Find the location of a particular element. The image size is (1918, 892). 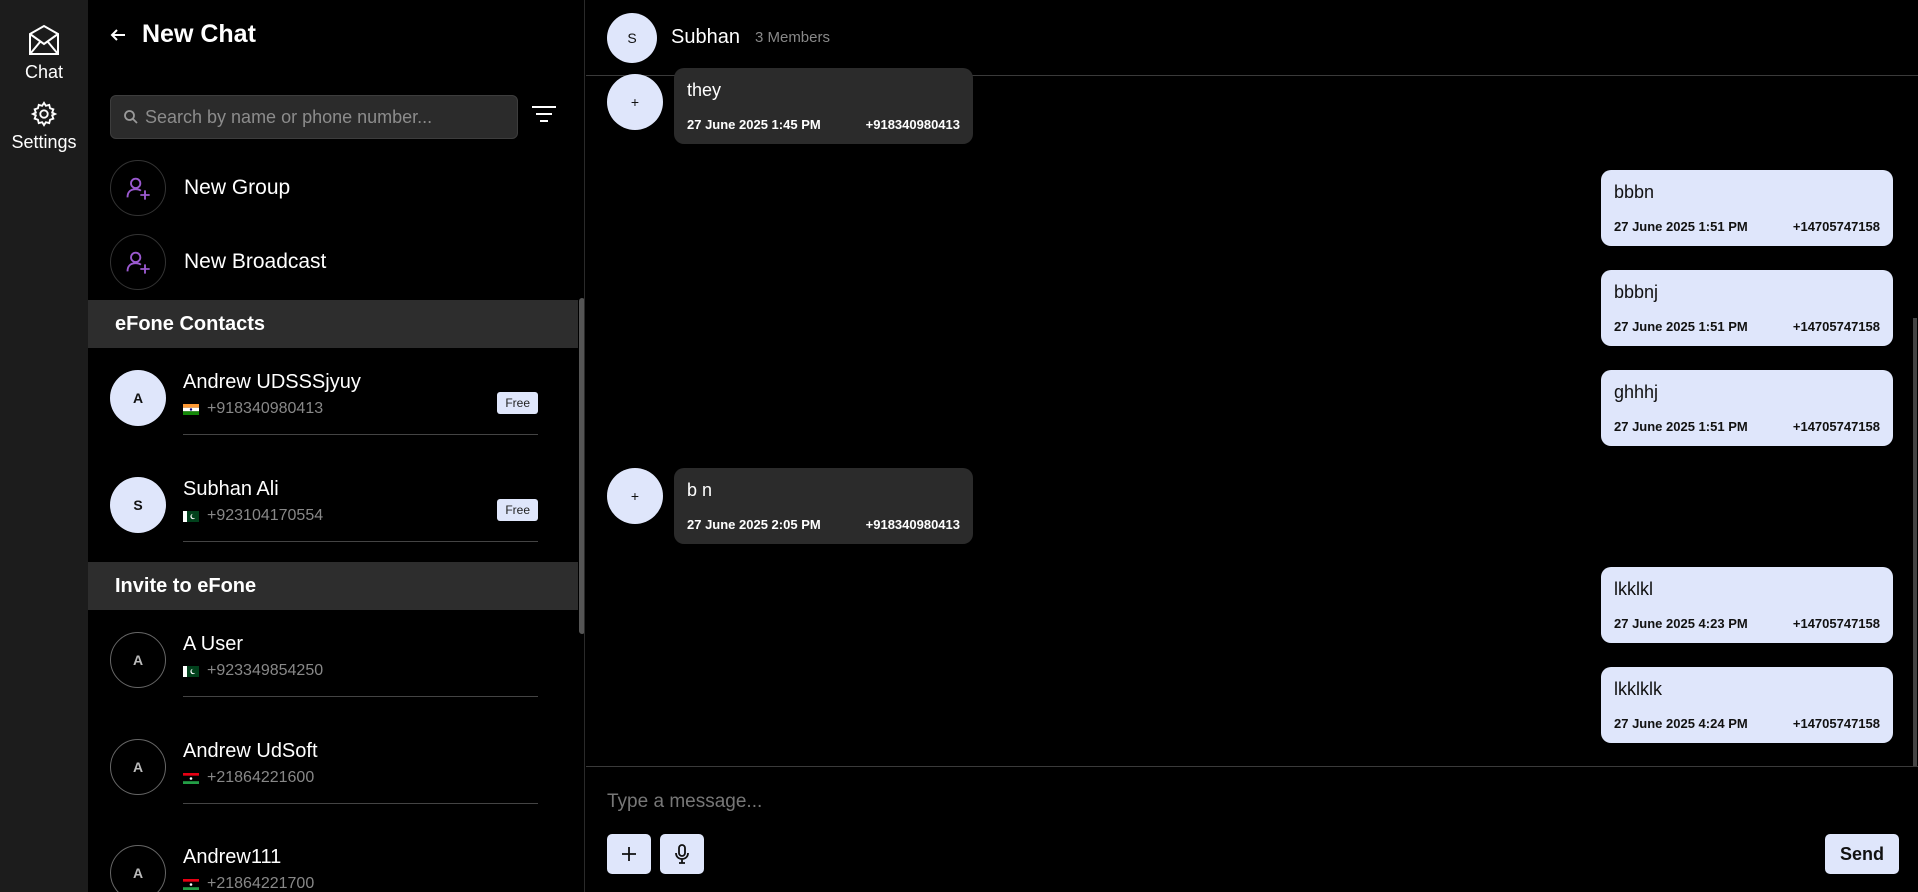

message-text: bbbn is located at coordinates (1634, 192).